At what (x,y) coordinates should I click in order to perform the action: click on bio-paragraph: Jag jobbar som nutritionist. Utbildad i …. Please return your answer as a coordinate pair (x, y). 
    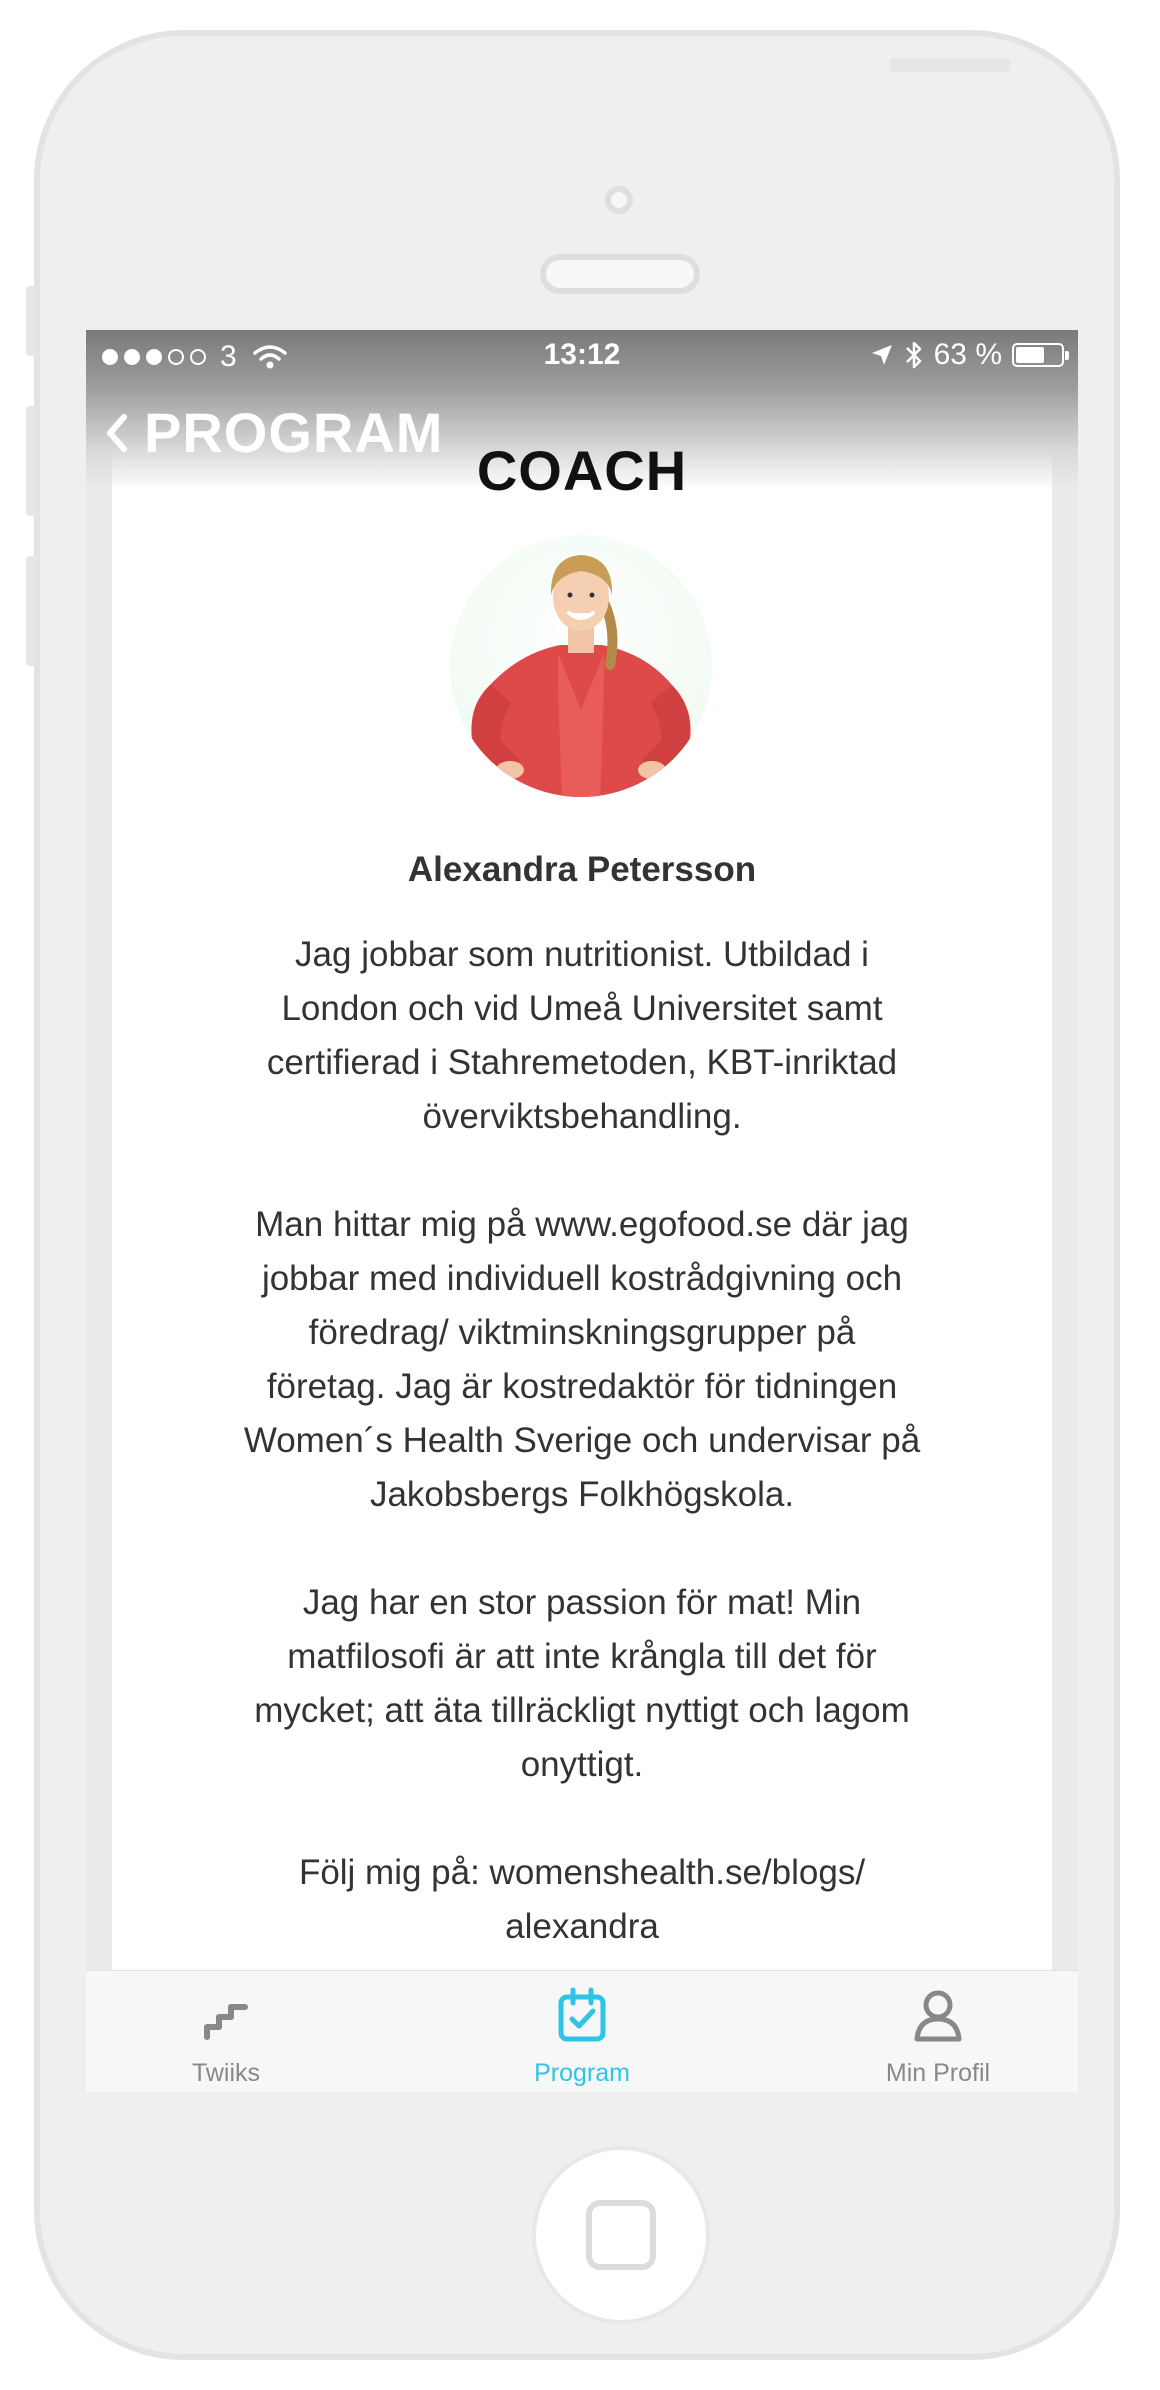
    Looking at the image, I should click on (582, 1035).